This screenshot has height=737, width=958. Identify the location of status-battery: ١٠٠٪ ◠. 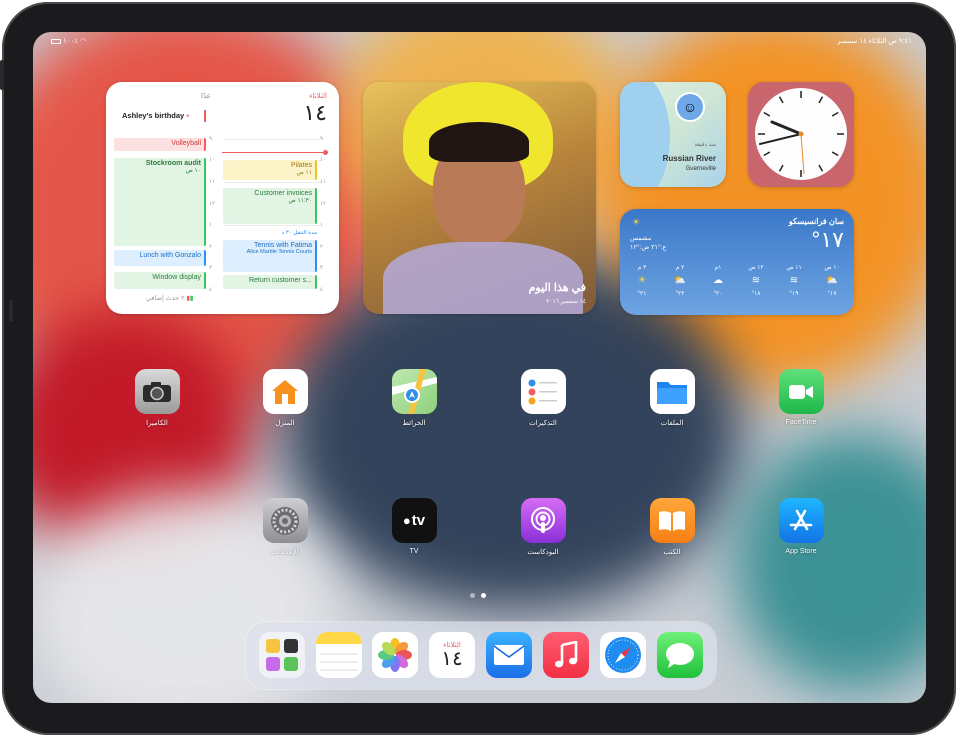
(68, 41).